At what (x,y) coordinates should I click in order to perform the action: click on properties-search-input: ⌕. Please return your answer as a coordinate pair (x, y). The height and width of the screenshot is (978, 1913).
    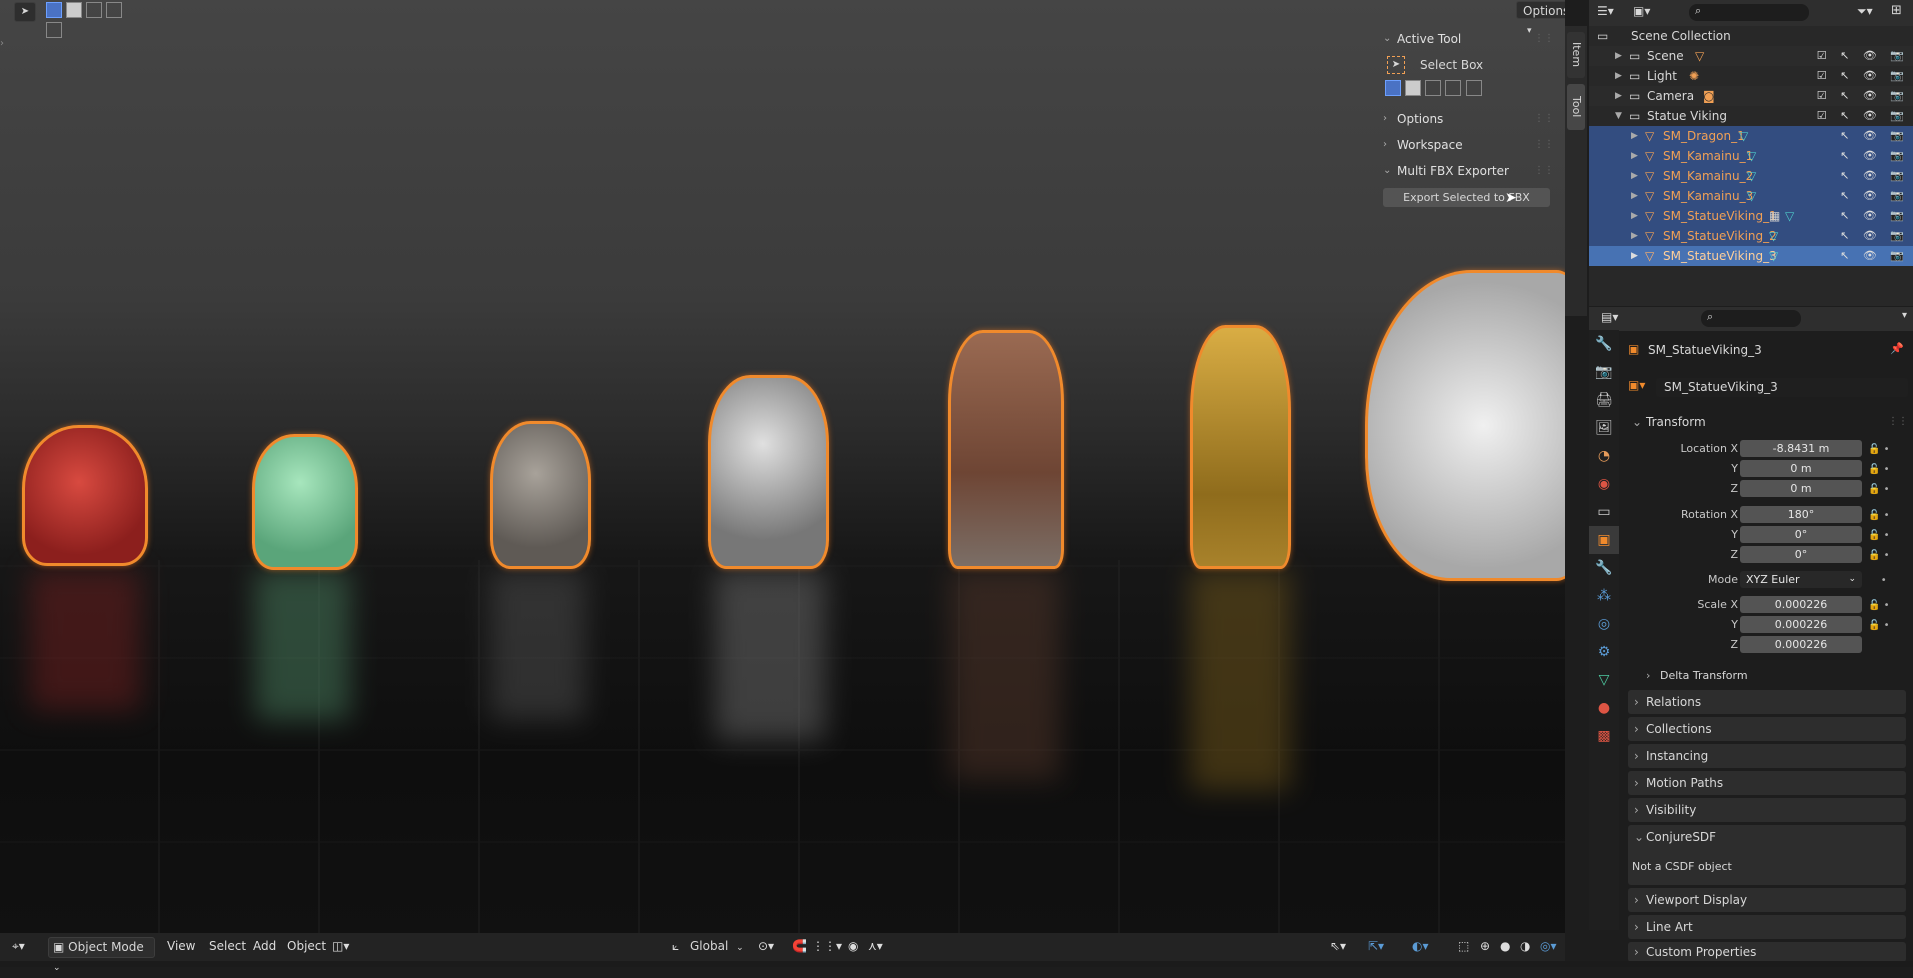
    Looking at the image, I should click on (1751, 318).